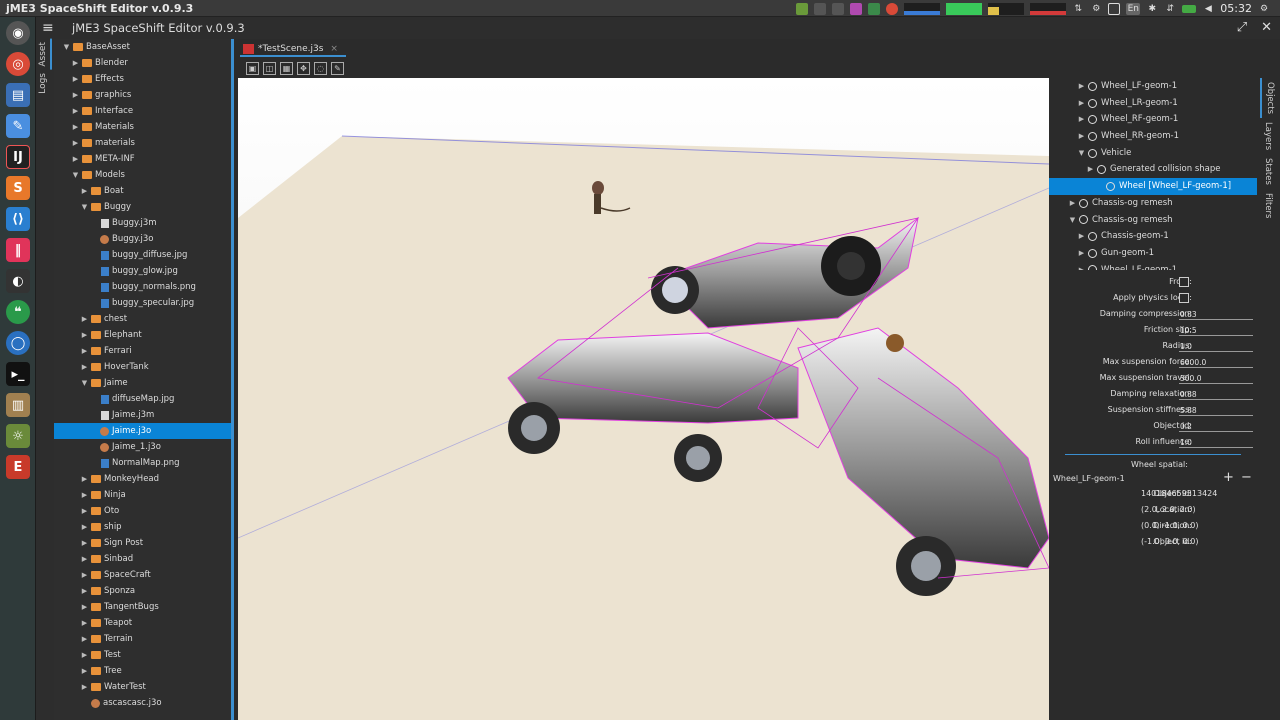  I want to click on tree-item: ▶ Ferrari, so click(142, 351).